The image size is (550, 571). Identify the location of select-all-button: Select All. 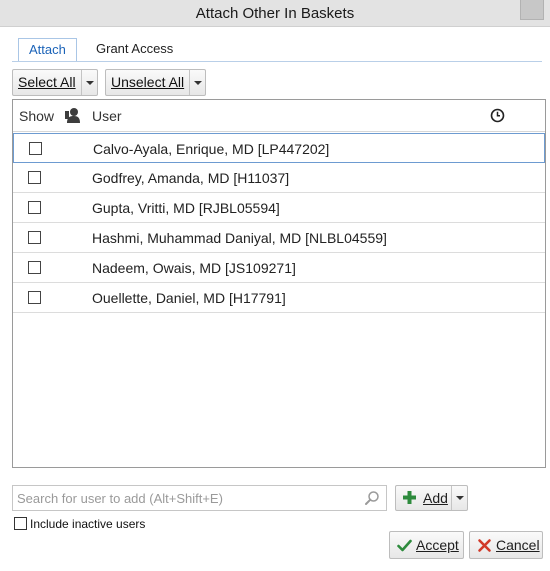
(47, 82).